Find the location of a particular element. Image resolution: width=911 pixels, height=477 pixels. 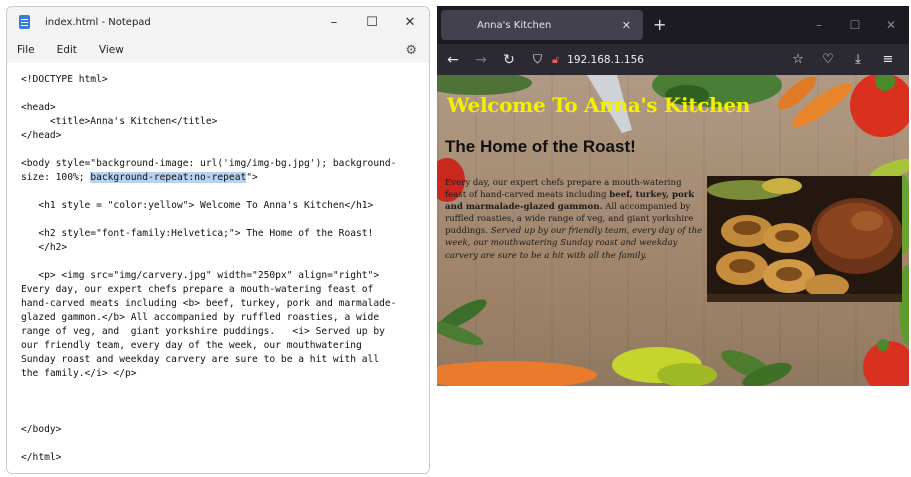

menu-hamburger-icon: ≡ is located at coordinates (888, 59).